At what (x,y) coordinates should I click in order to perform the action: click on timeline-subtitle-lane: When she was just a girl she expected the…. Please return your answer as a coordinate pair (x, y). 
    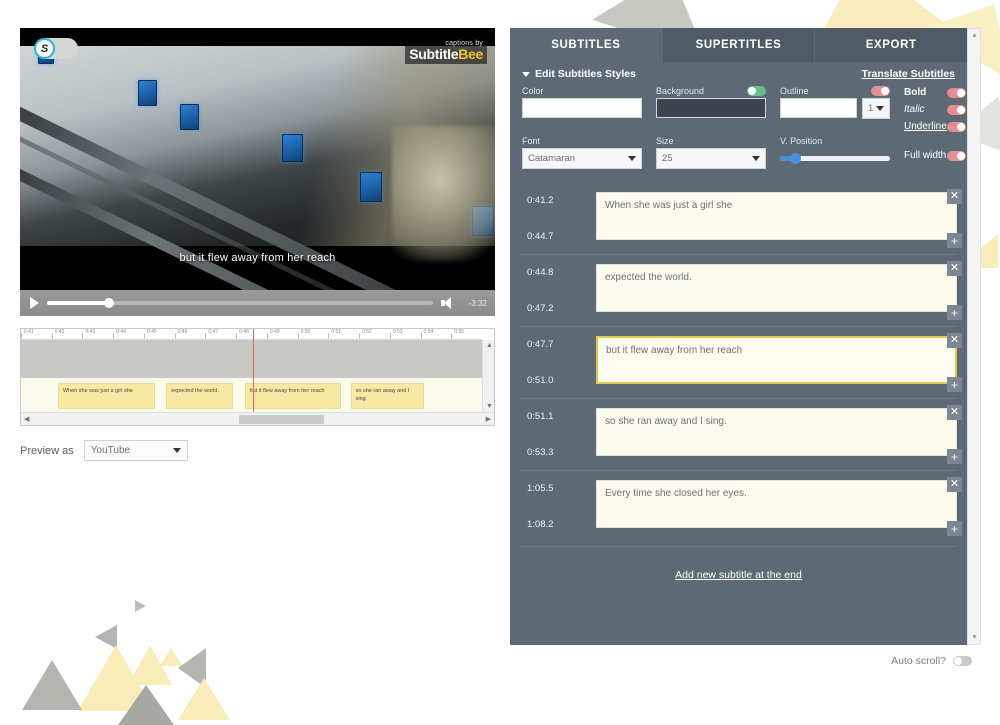
    Looking at the image, I should click on (251, 396).